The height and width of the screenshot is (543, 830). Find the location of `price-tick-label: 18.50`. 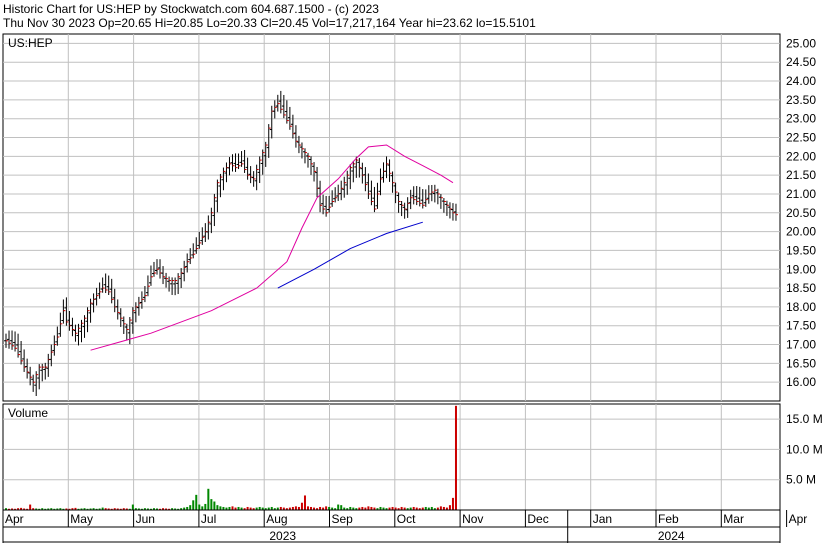

price-tick-label: 18.50 is located at coordinates (801, 288).